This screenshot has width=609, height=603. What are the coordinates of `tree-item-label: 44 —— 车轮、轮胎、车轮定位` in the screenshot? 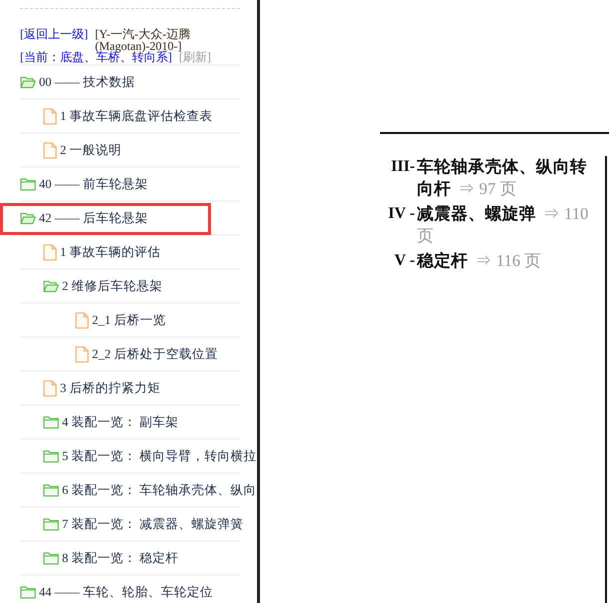 It's located at (126, 592).